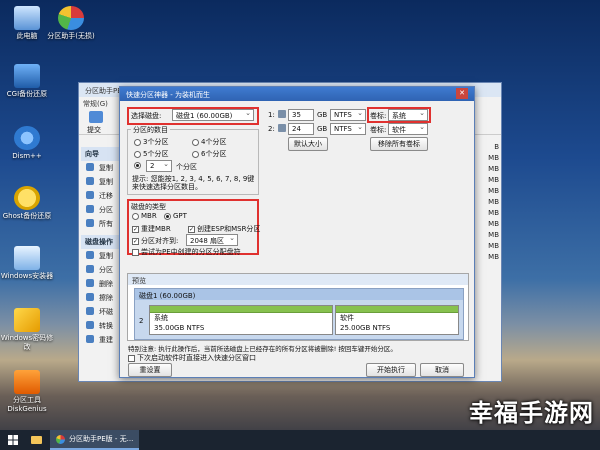 The image size is (600, 450). What do you see at coordinates (60, 439) in the screenshot?
I see `app-icon` at bounding box center [60, 439].